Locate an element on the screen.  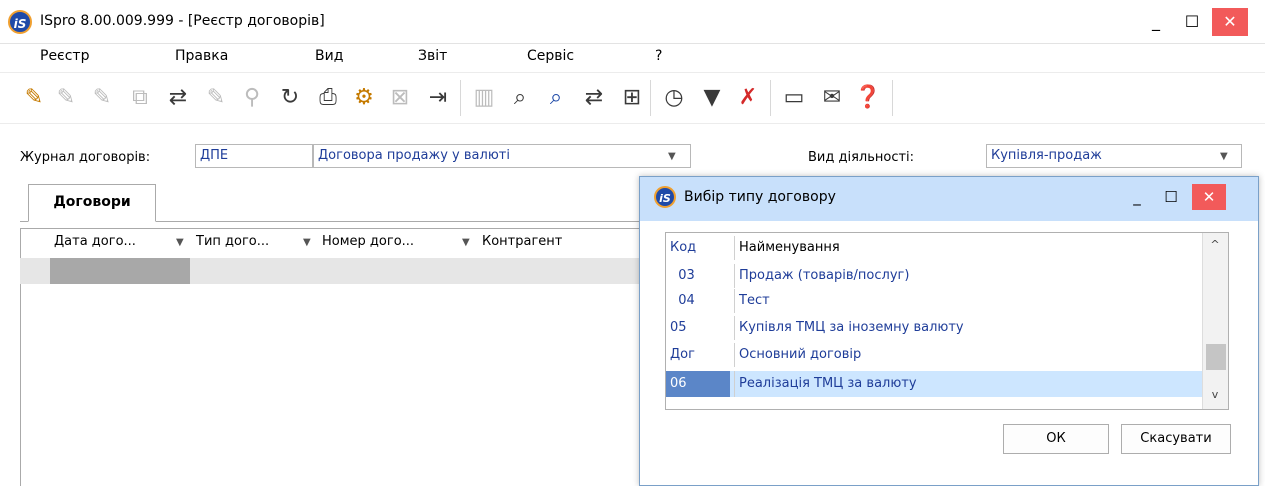
excel-icon: ⊠ is located at coordinates (400, 98).